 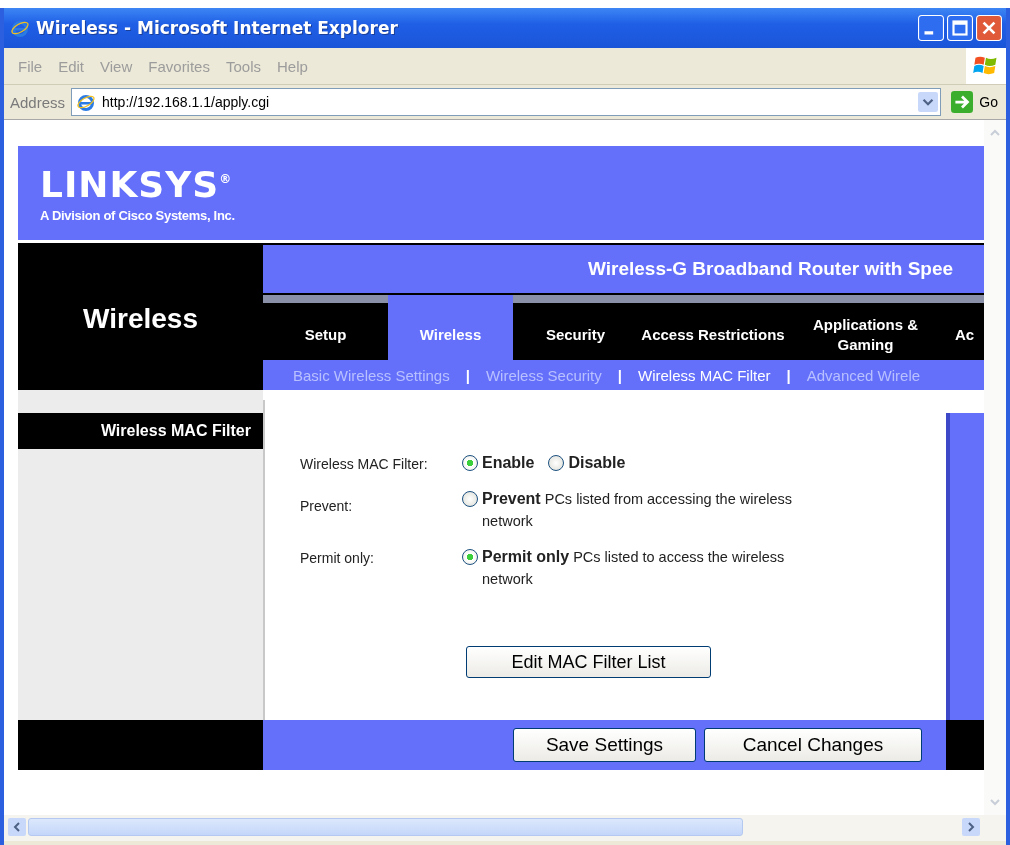 I want to click on edit-list-button: Edit MAC Filter List, so click(x=588, y=662).